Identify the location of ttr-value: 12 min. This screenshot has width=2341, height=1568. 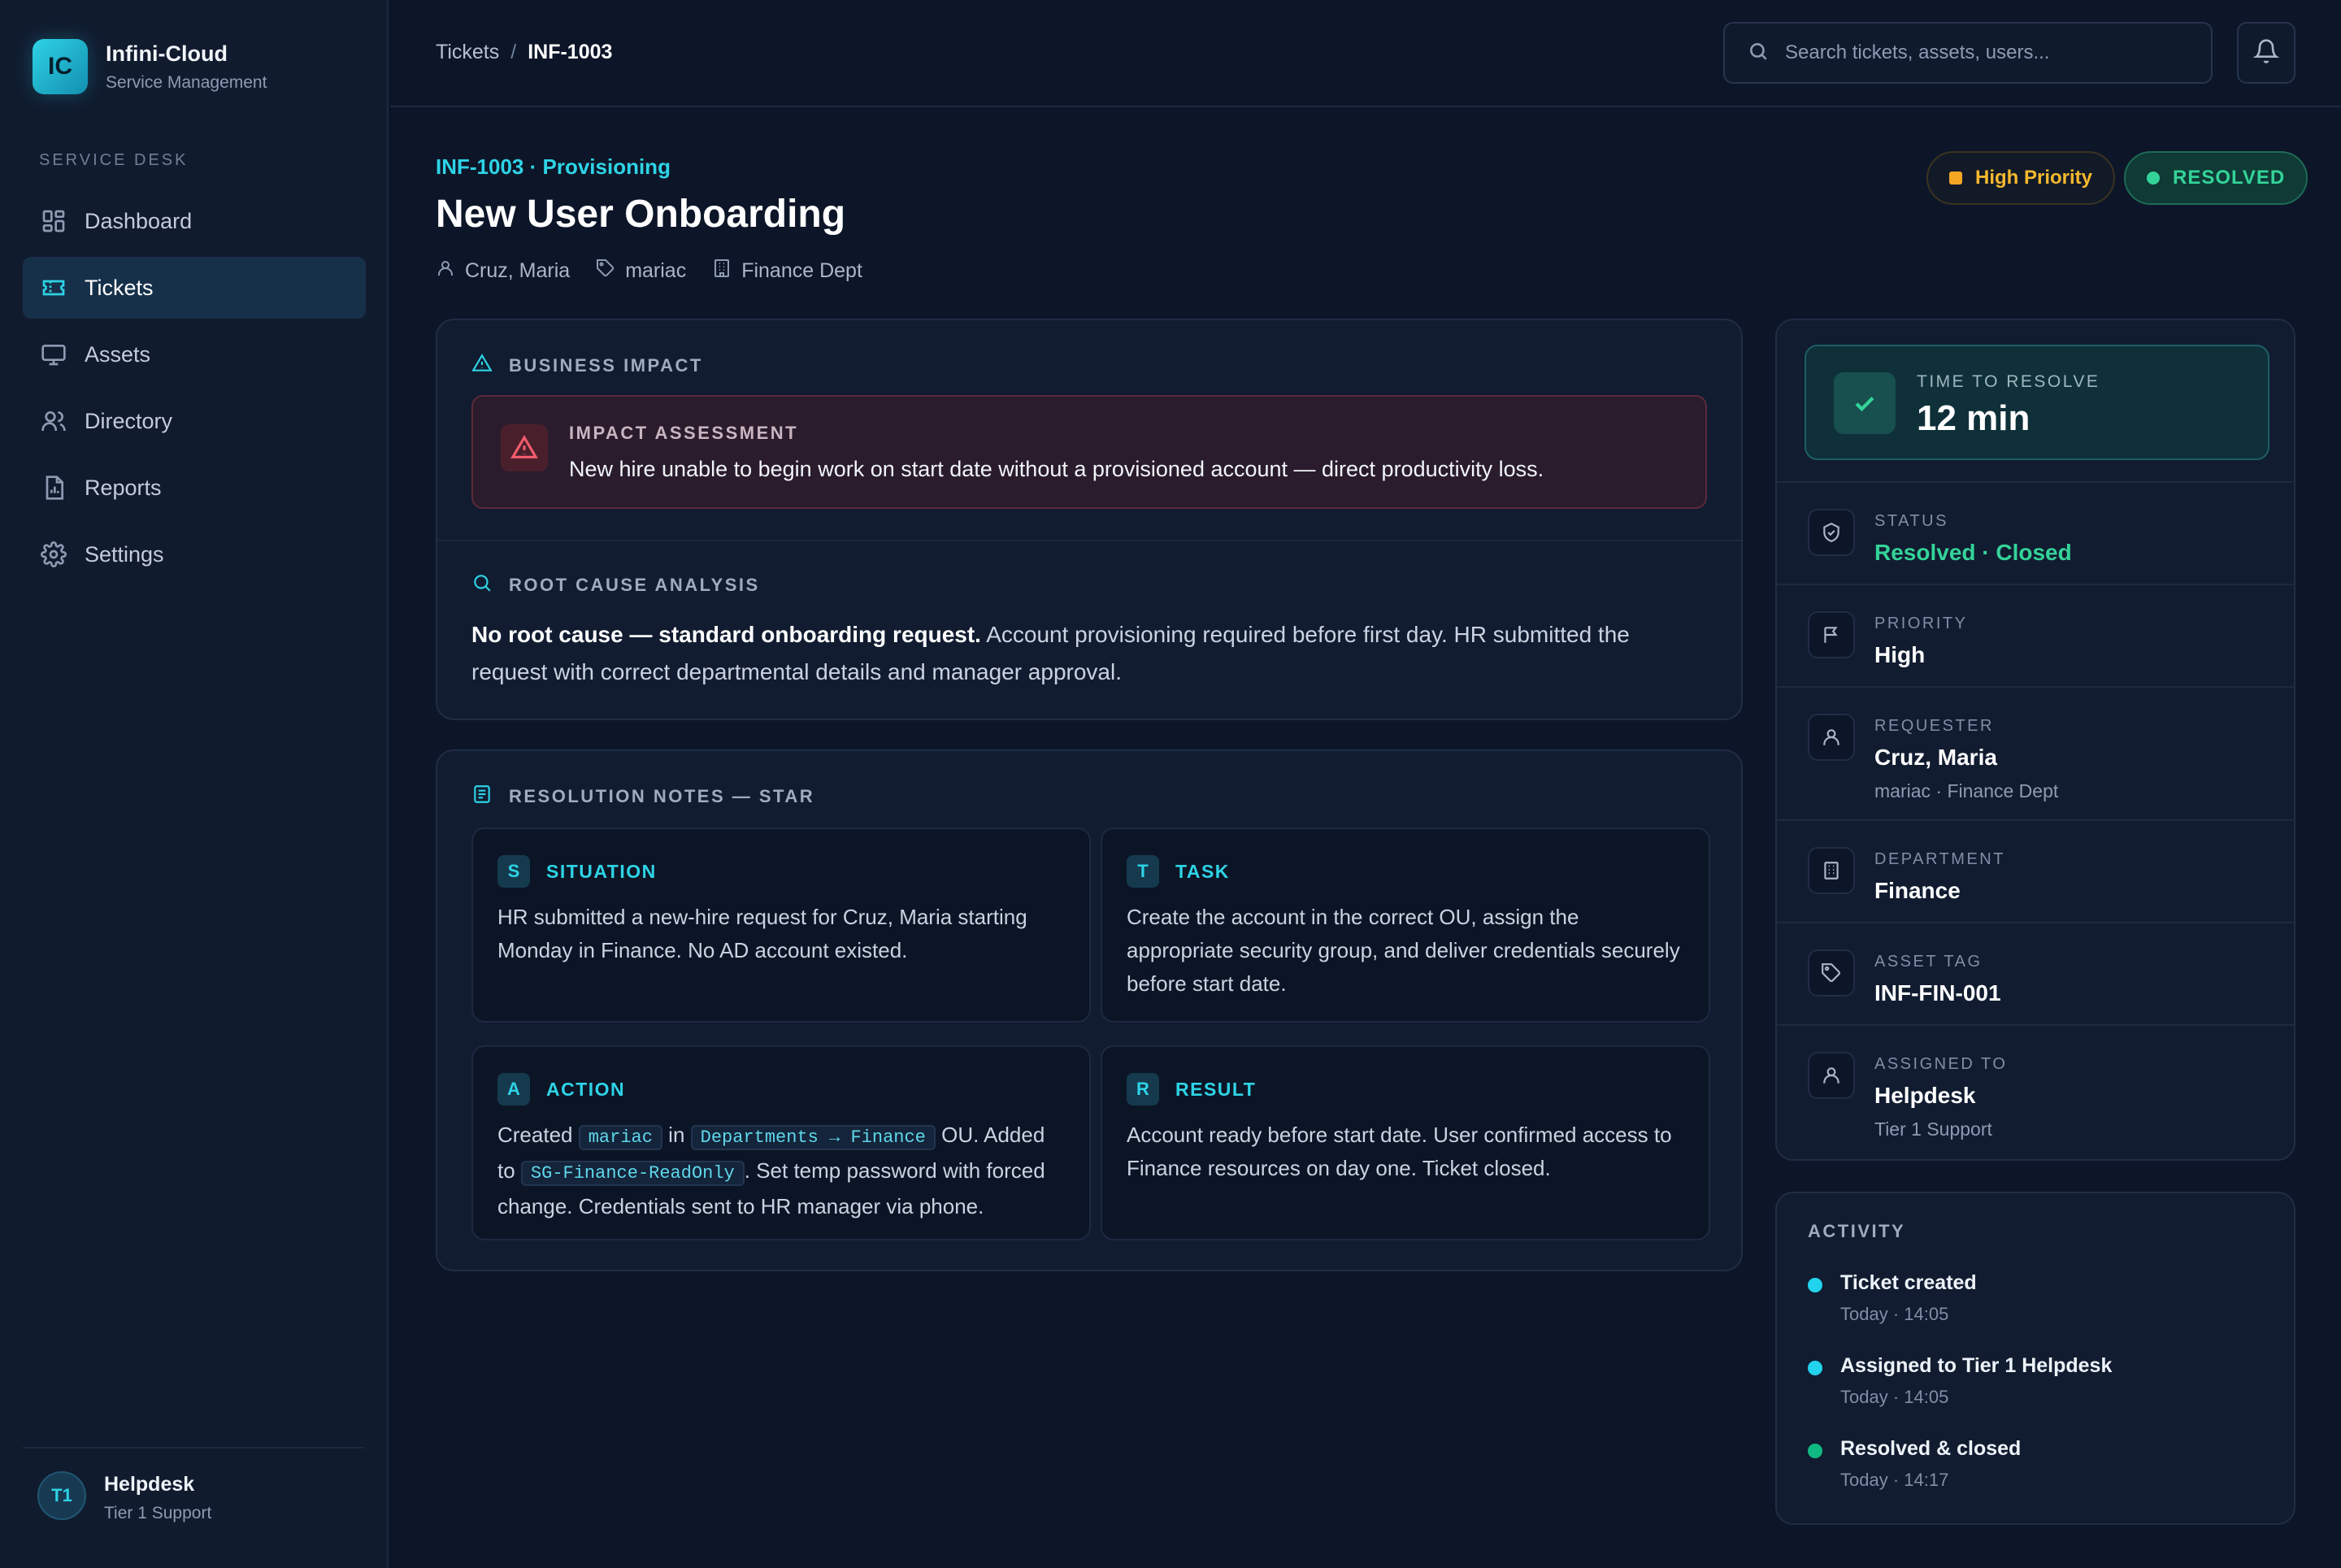
(1973, 418).